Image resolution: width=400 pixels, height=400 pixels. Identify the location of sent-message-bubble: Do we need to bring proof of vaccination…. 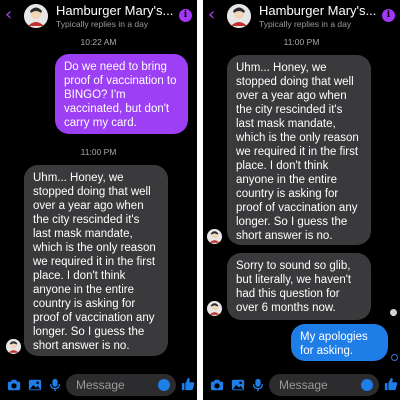
(121, 94).